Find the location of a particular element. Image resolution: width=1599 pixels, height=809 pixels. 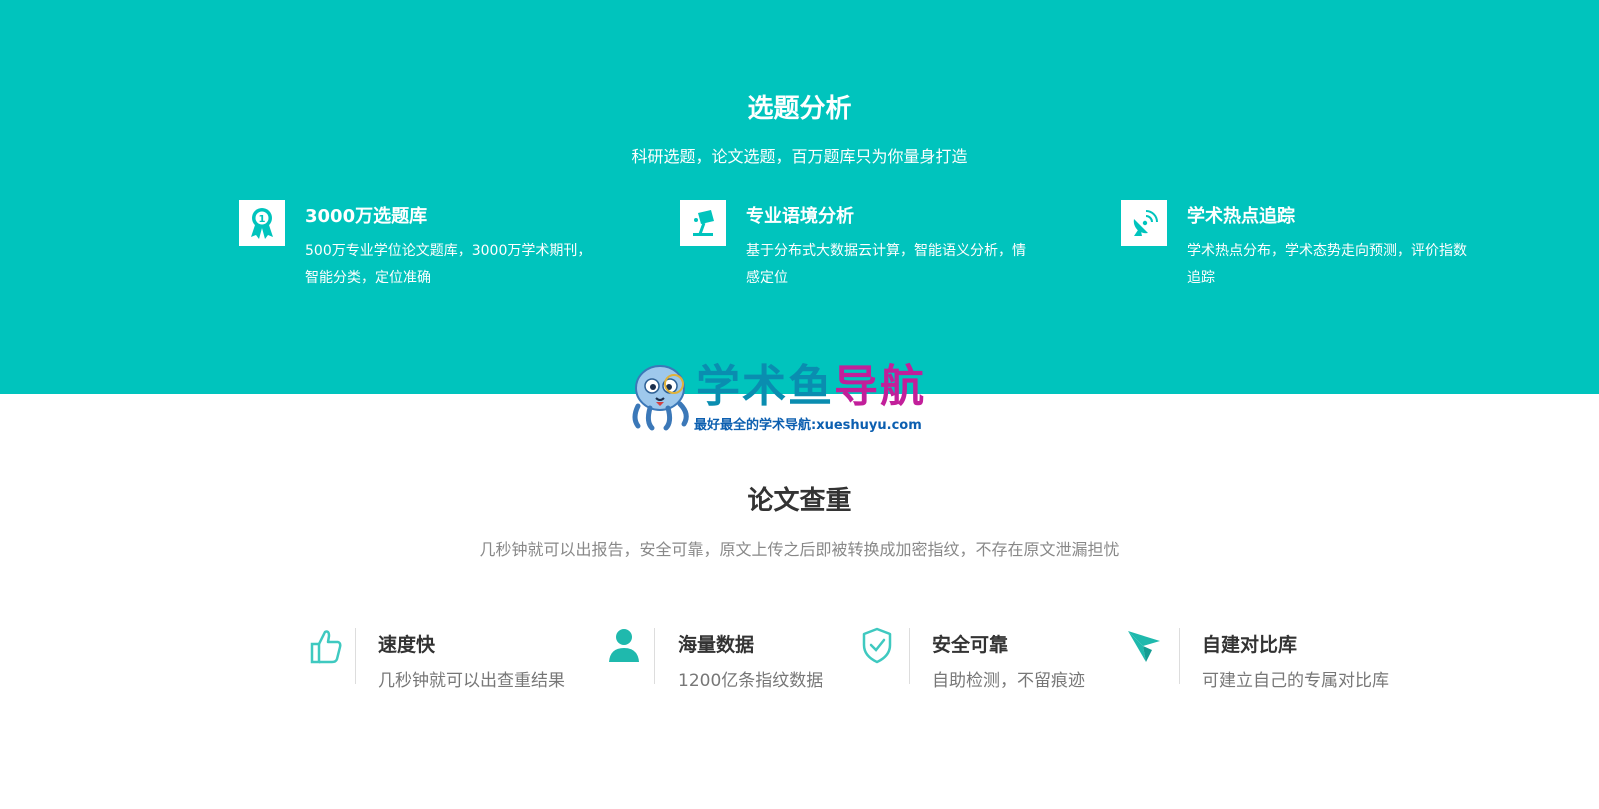

paper-plane-icon is located at coordinates (1144, 646).